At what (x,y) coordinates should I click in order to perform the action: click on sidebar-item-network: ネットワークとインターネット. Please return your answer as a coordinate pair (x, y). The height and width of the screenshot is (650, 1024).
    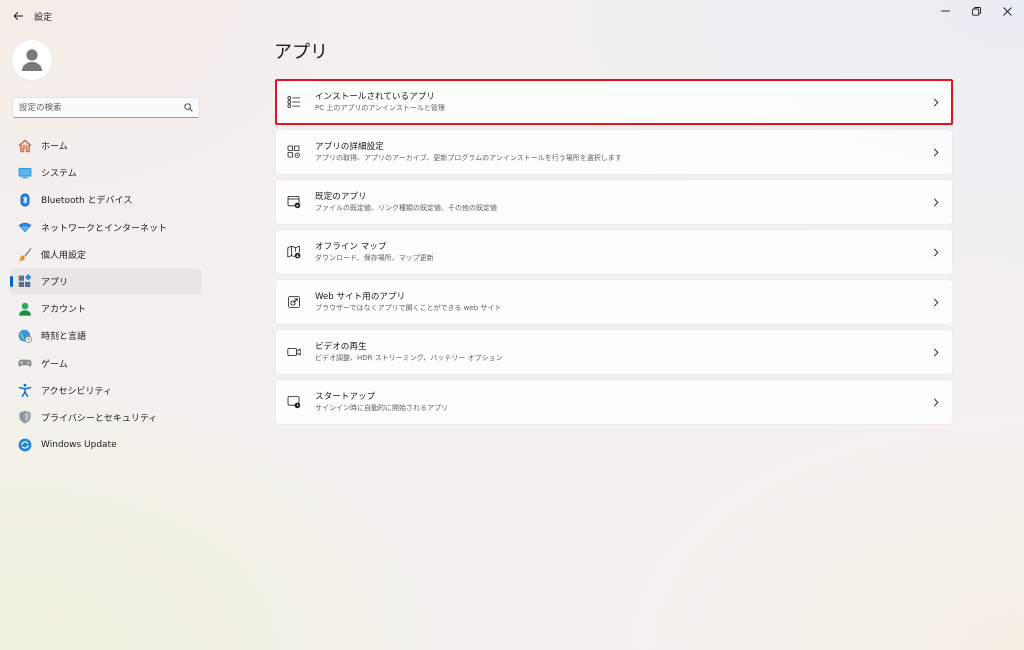
    Looking at the image, I should click on (106, 227).